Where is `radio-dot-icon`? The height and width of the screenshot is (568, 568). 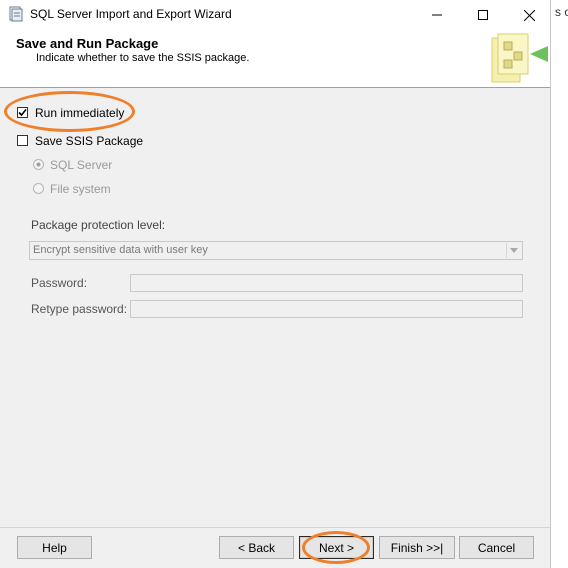
radio-dot-icon is located at coordinates (38, 164).